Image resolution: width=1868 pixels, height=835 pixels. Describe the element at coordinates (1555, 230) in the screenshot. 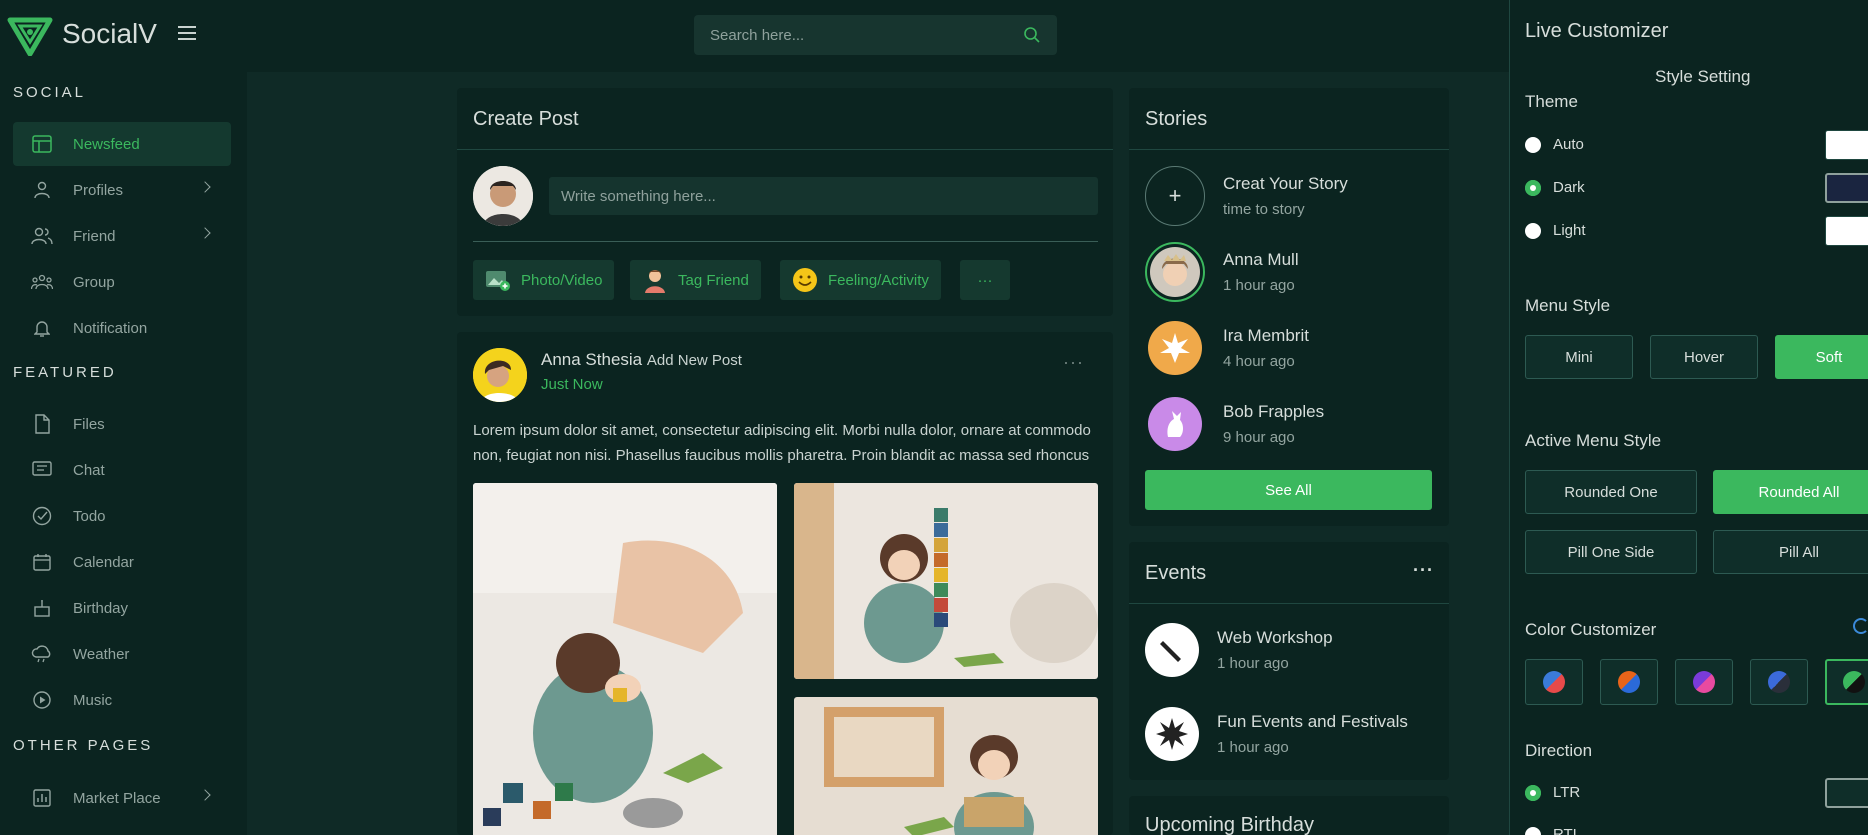

I see `theme-option-light: Light` at that location.